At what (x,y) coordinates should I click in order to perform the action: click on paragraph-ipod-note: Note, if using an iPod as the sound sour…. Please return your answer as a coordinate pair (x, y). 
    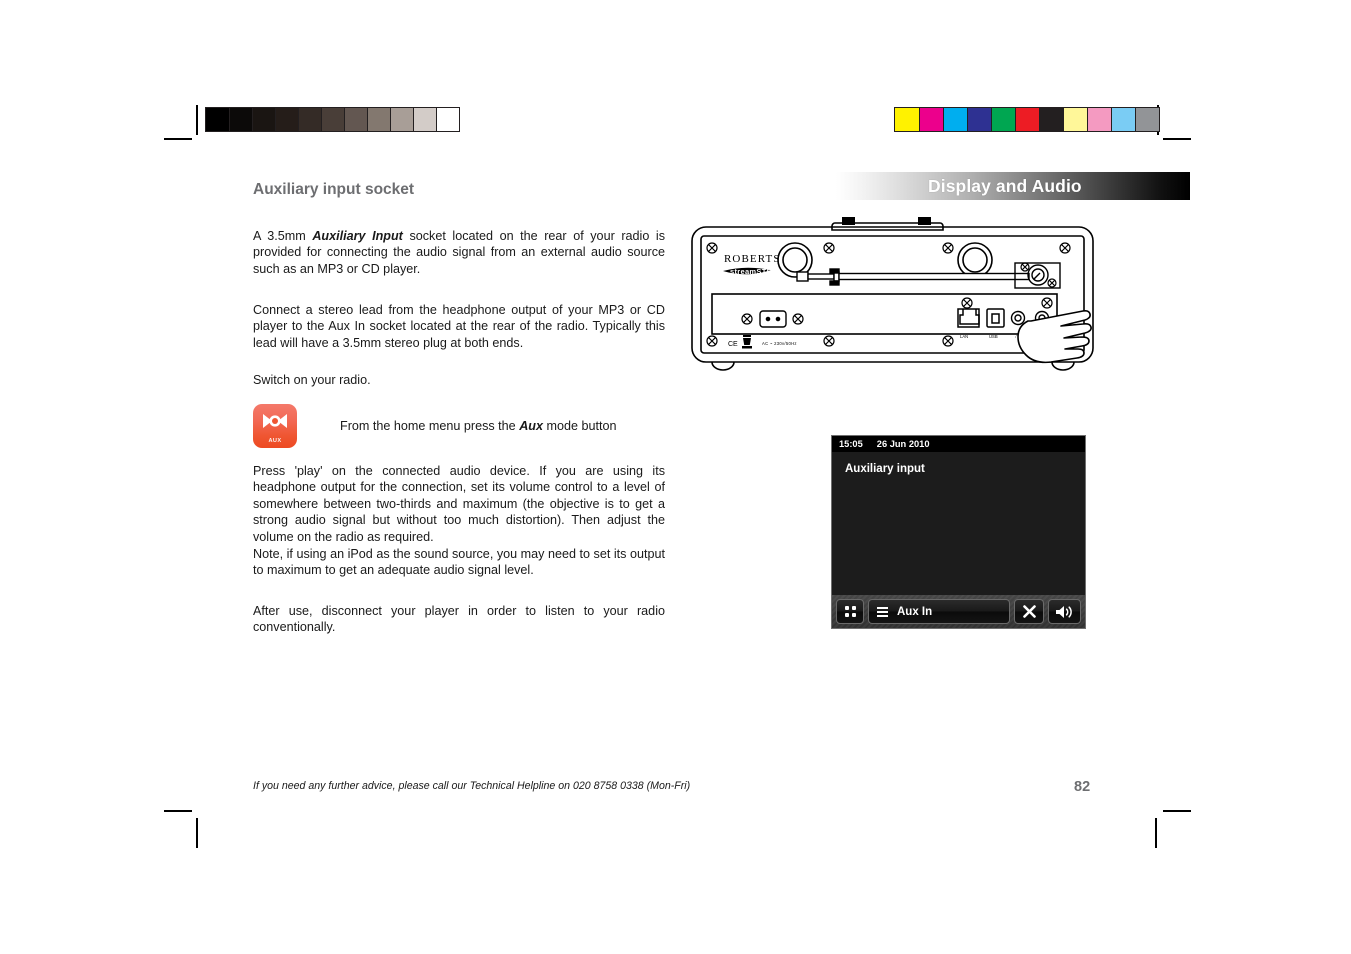
    Looking at the image, I should click on (459, 562).